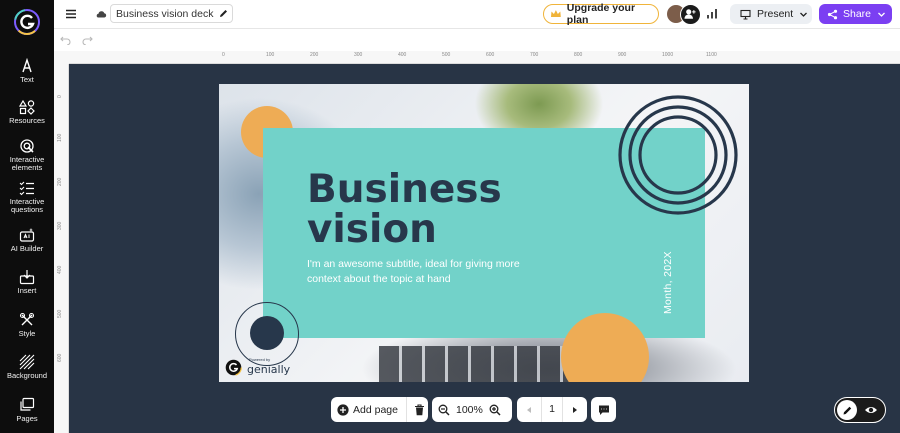  I want to click on share-icon, so click(832, 14).